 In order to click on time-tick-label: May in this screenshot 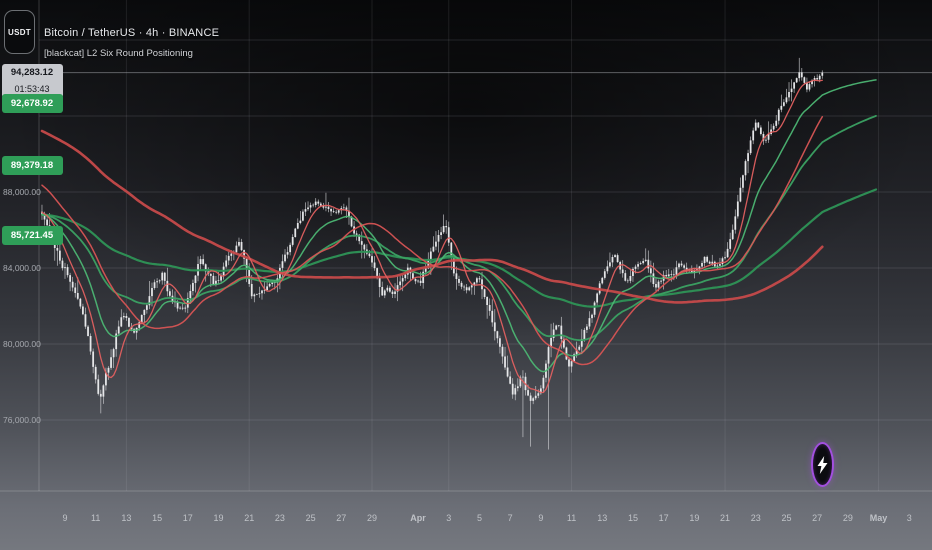, I will do `click(879, 518)`.